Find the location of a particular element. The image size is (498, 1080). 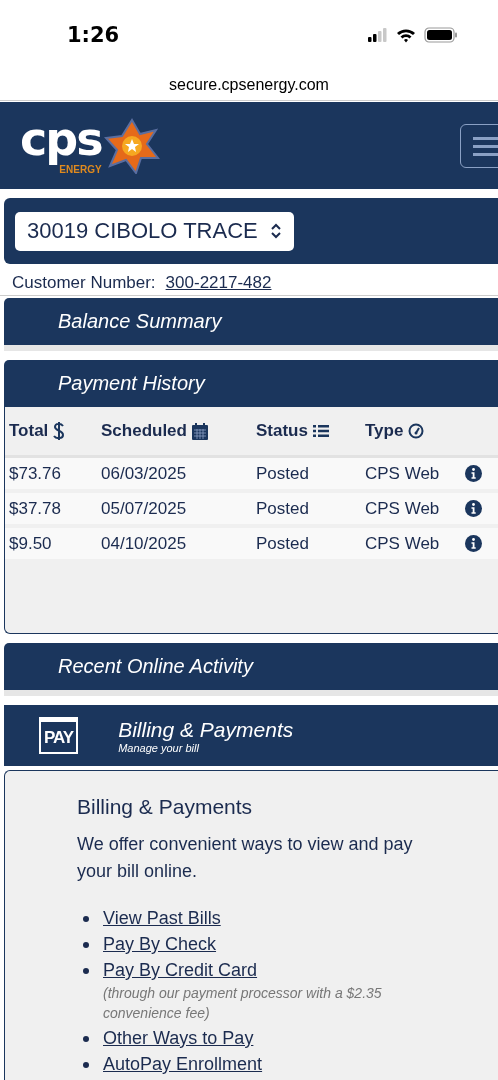

section-header: Payment History is located at coordinates (251, 383).